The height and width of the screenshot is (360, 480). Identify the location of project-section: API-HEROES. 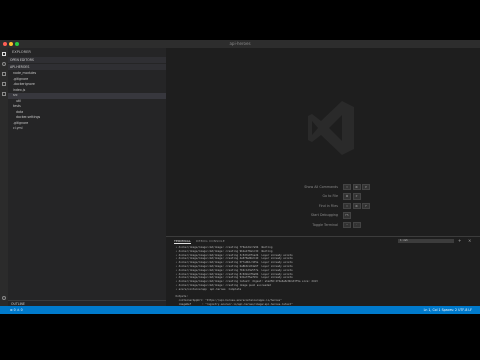
(87, 67).